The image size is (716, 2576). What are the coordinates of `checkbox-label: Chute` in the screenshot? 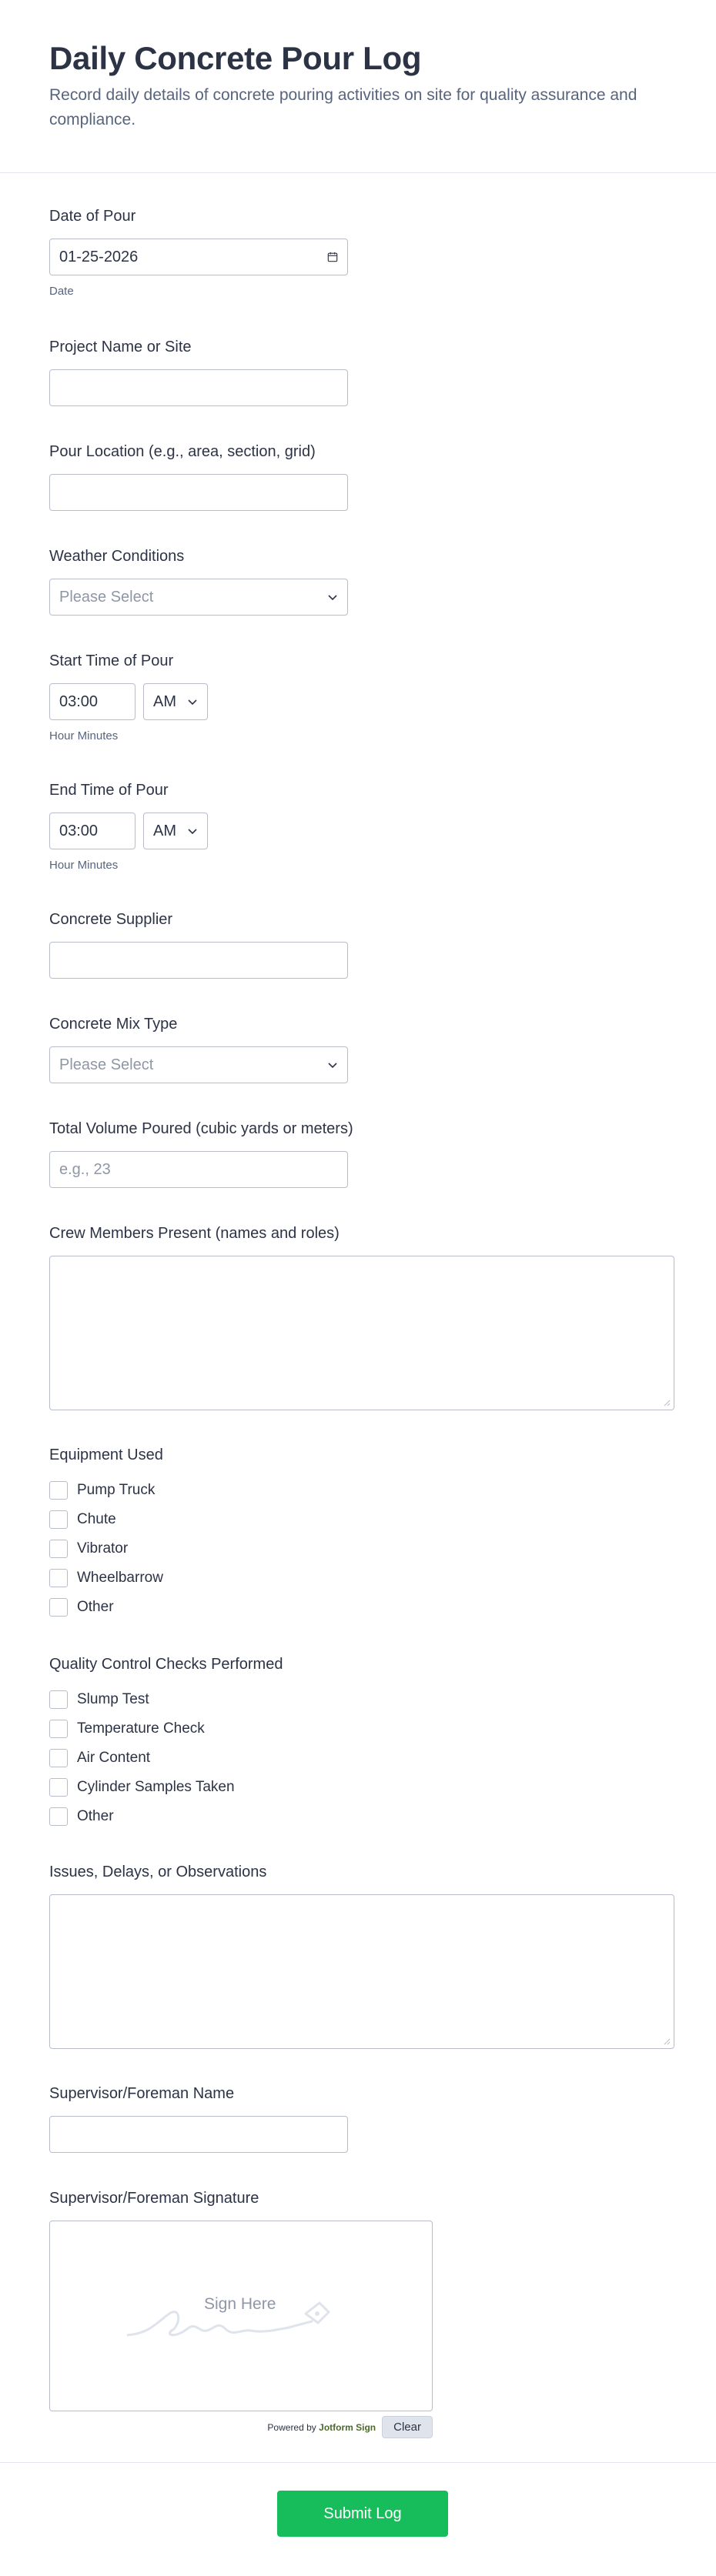 It's located at (96, 1519).